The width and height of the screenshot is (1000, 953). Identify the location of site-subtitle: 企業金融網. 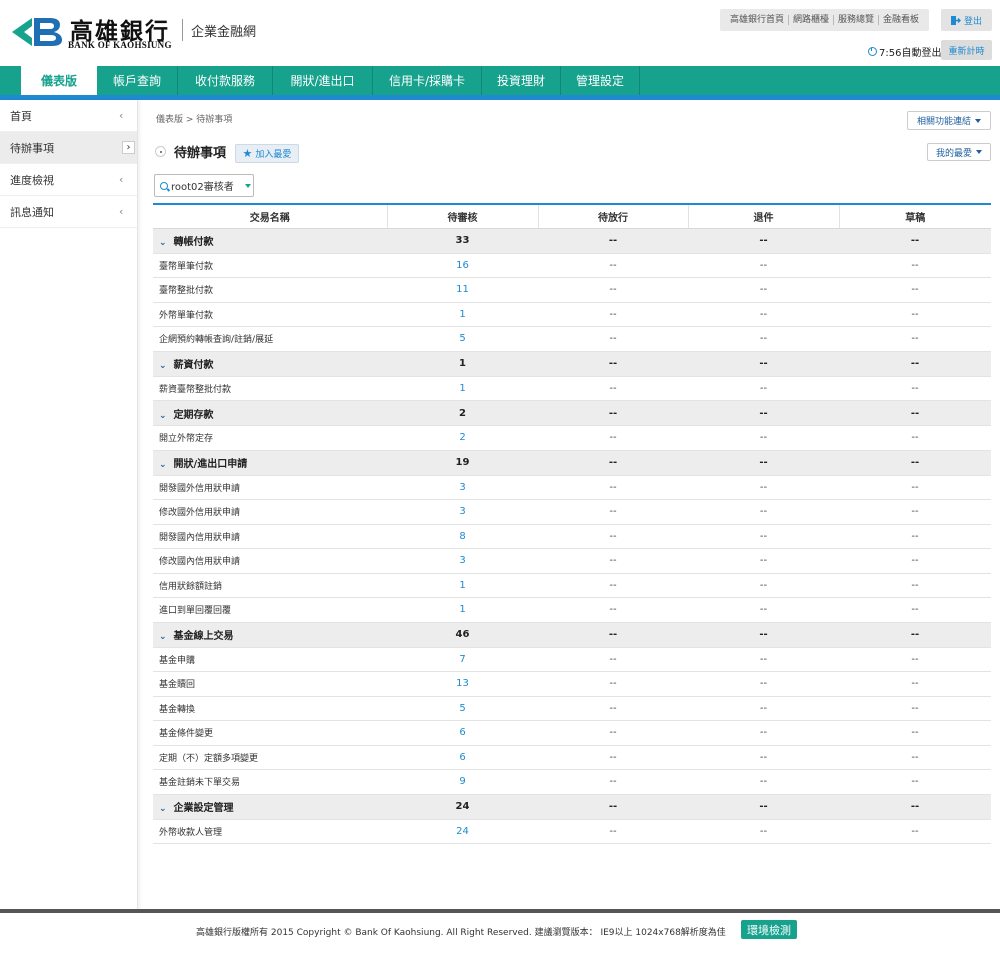
(224, 32).